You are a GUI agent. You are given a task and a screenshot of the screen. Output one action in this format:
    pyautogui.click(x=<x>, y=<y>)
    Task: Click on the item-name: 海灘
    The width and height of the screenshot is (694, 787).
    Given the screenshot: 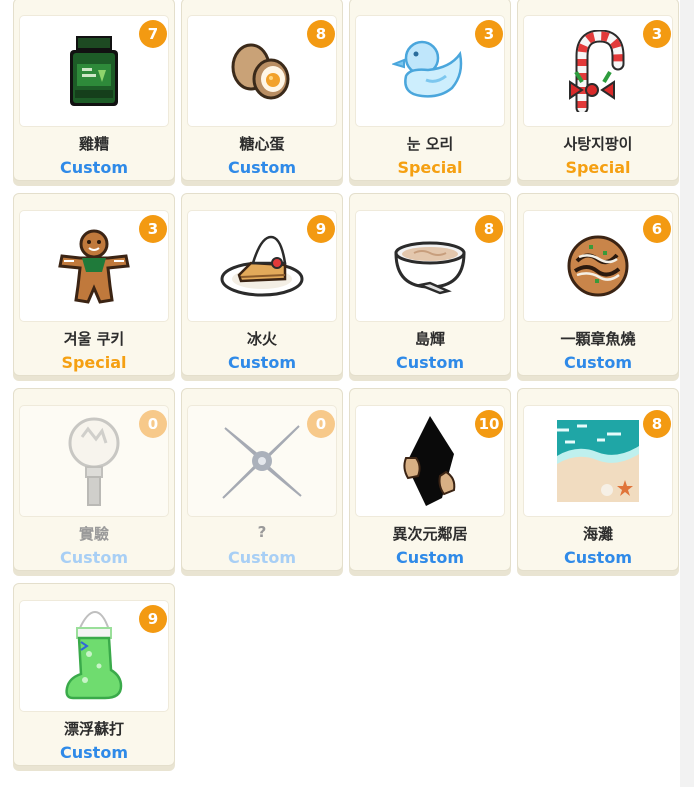 What is the action you would take?
    pyautogui.click(x=597, y=534)
    